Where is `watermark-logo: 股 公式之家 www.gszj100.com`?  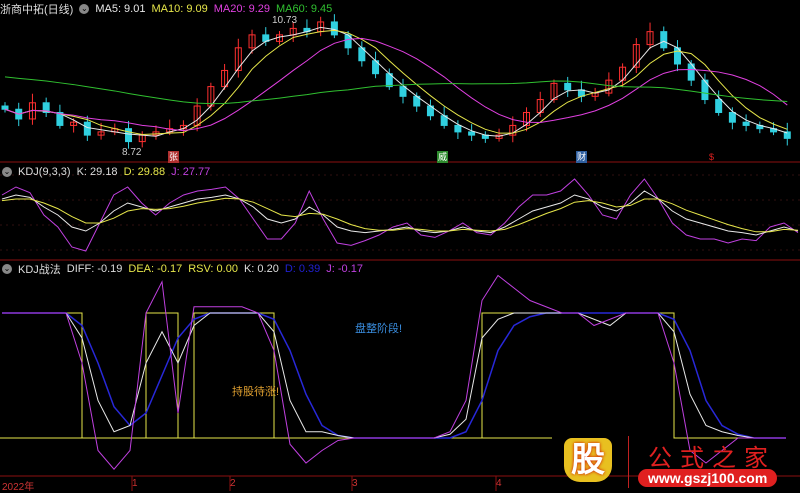
watermark-logo: 股 公式之家 www.gszj100.com is located at coordinates (676, 462).